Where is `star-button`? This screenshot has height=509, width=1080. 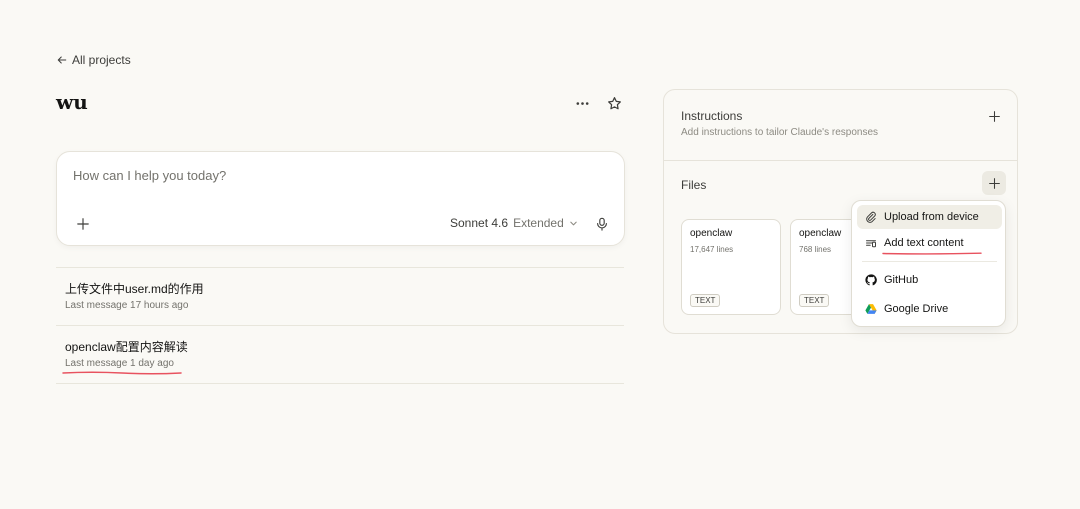
star-button is located at coordinates (614, 103).